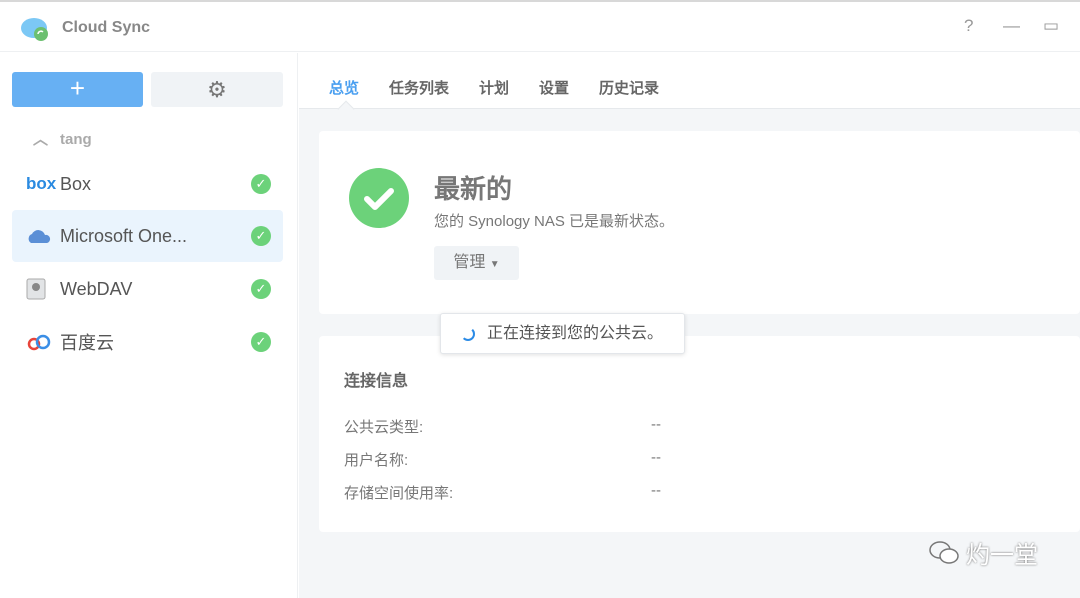 Image resolution: width=1080 pixels, height=598 pixels. Describe the element at coordinates (43, 236) in the screenshot. I see `onedrive-icon` at that location.